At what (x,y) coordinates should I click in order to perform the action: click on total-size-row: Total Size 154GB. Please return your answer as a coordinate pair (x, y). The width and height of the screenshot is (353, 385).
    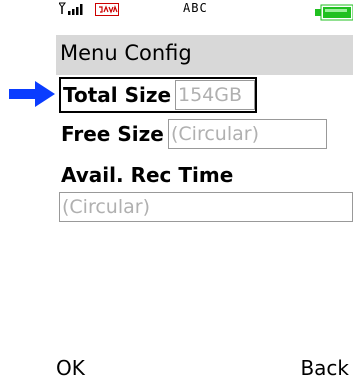
    Looking at the image, I should click on (158, 95).